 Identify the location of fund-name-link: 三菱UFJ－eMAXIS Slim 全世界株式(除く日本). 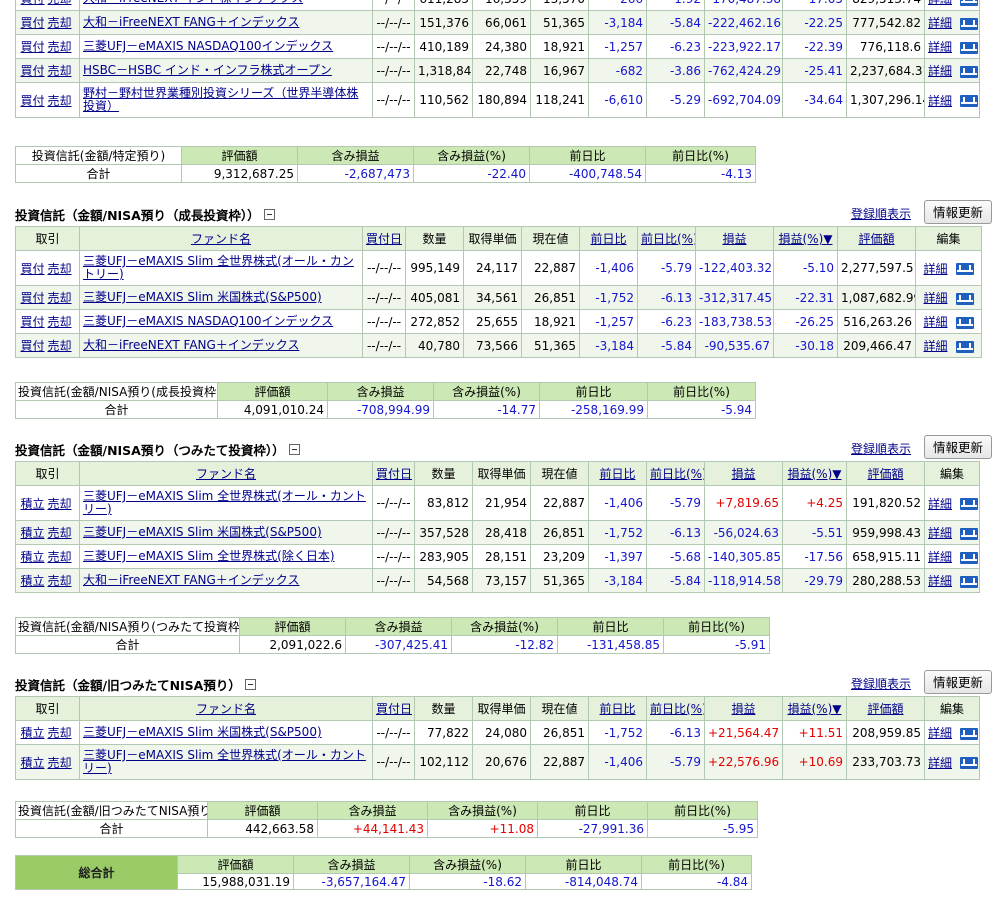
(209, 556).